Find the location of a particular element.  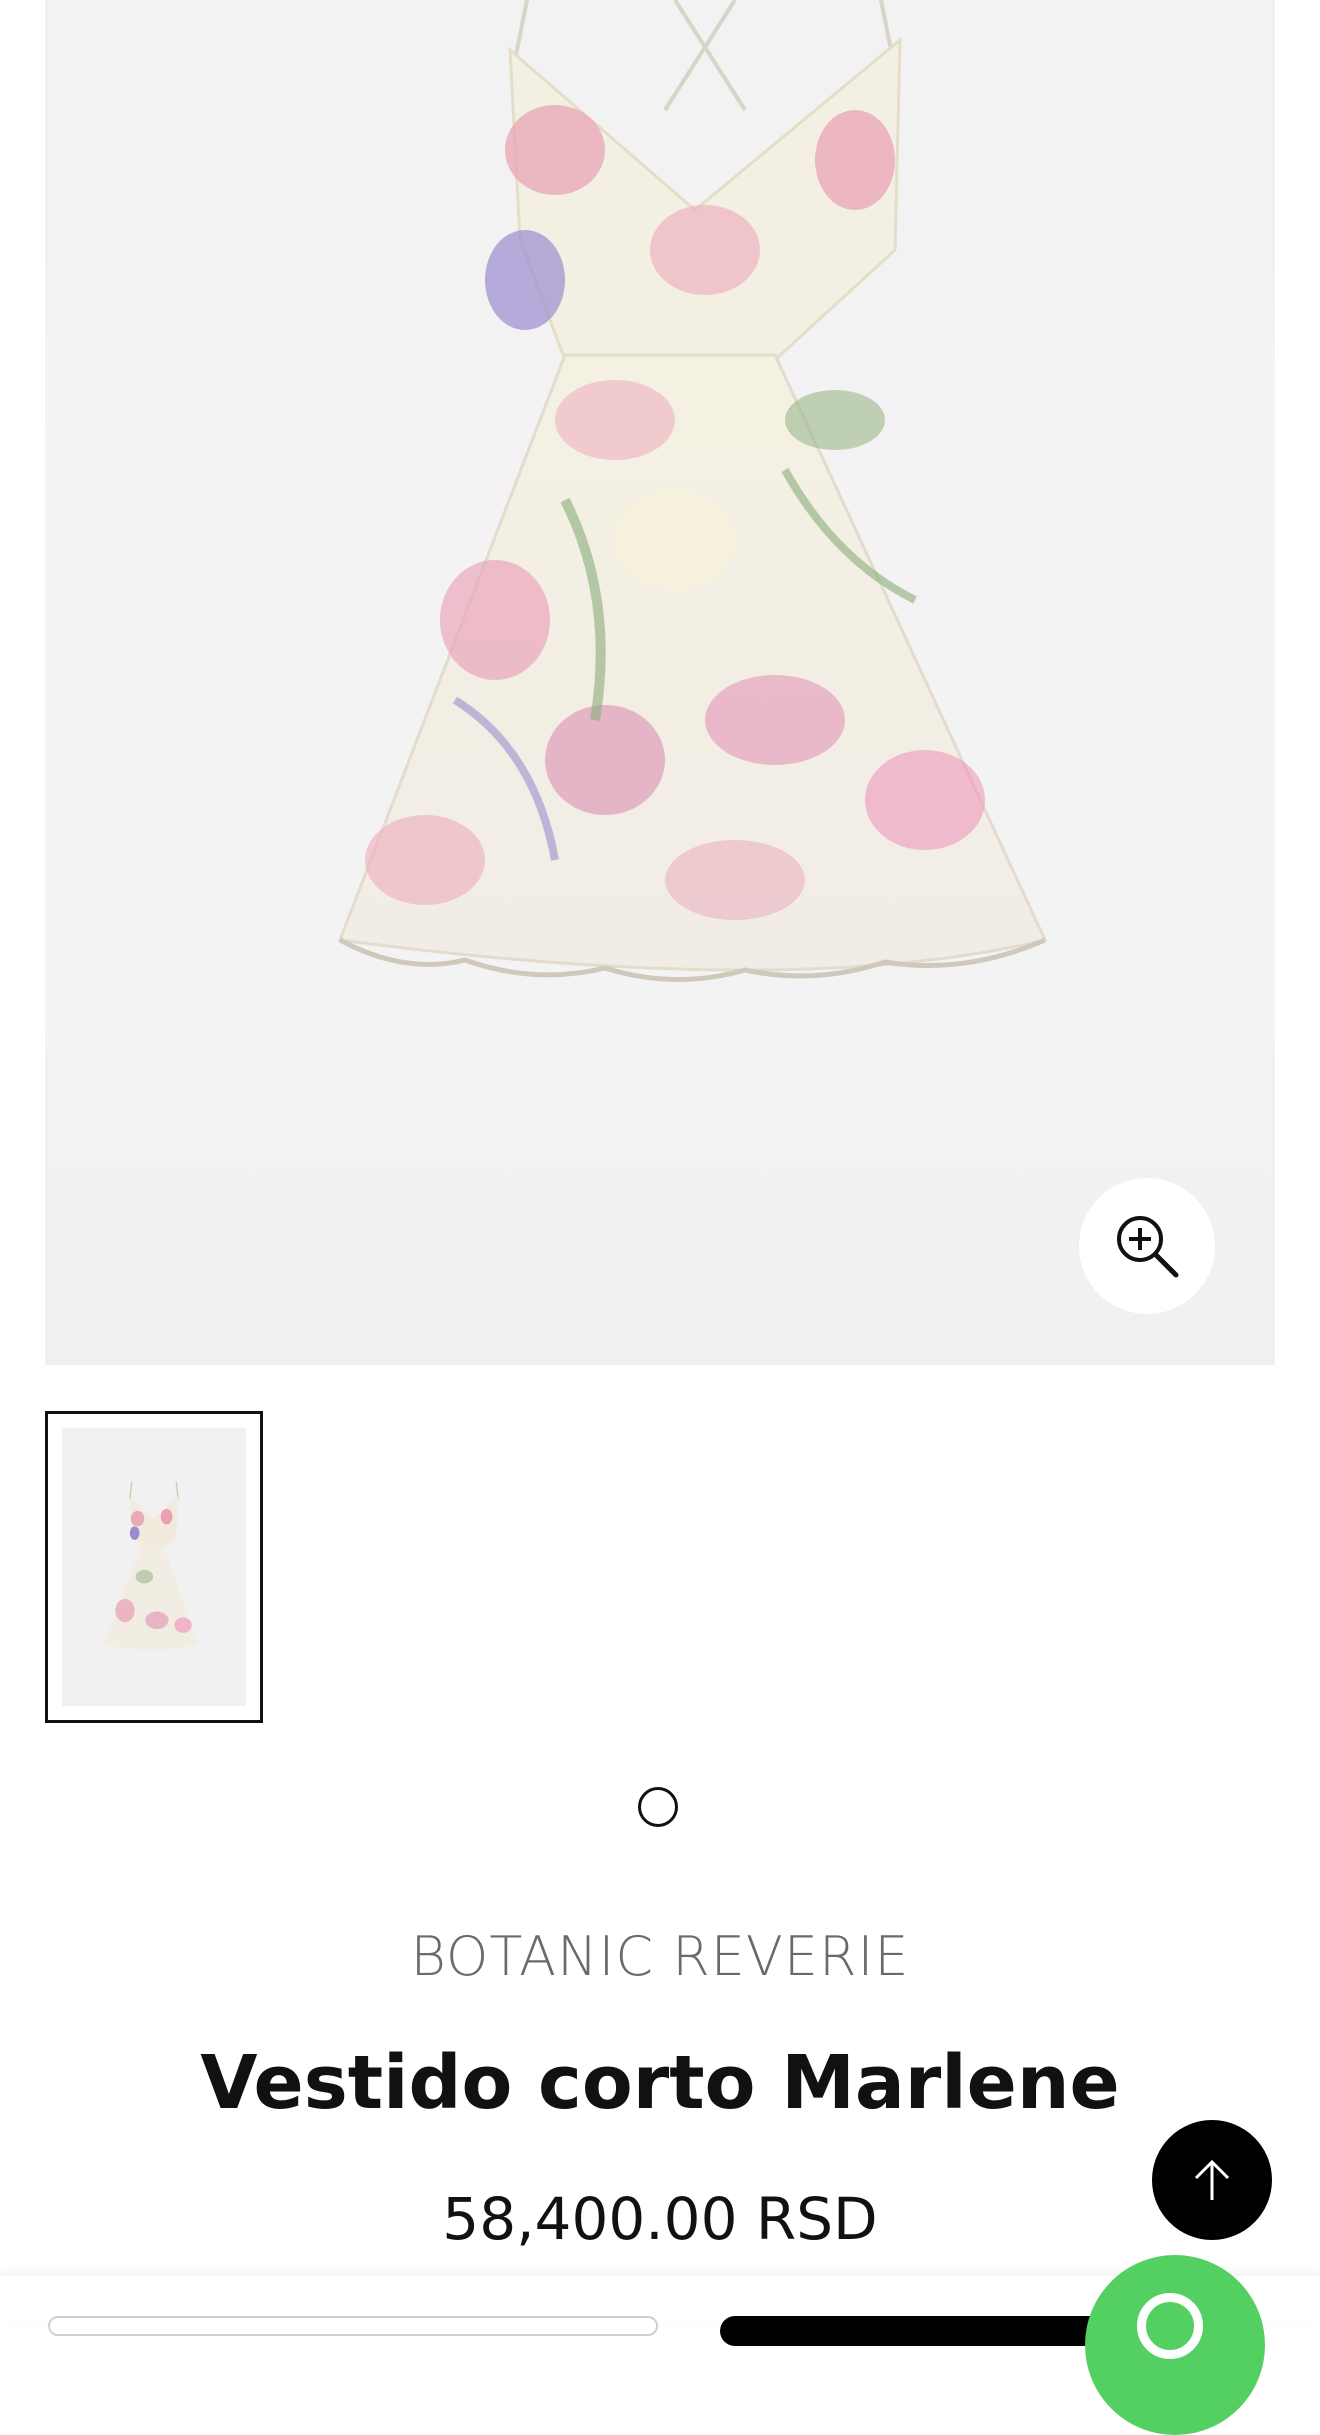

arrow-up-icon is located at coordinates (1212, 2179).